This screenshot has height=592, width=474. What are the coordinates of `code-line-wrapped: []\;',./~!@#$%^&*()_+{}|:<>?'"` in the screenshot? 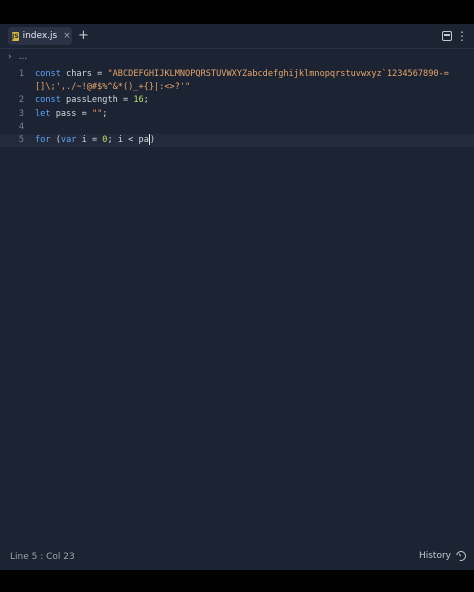 It's located at (237, 87).